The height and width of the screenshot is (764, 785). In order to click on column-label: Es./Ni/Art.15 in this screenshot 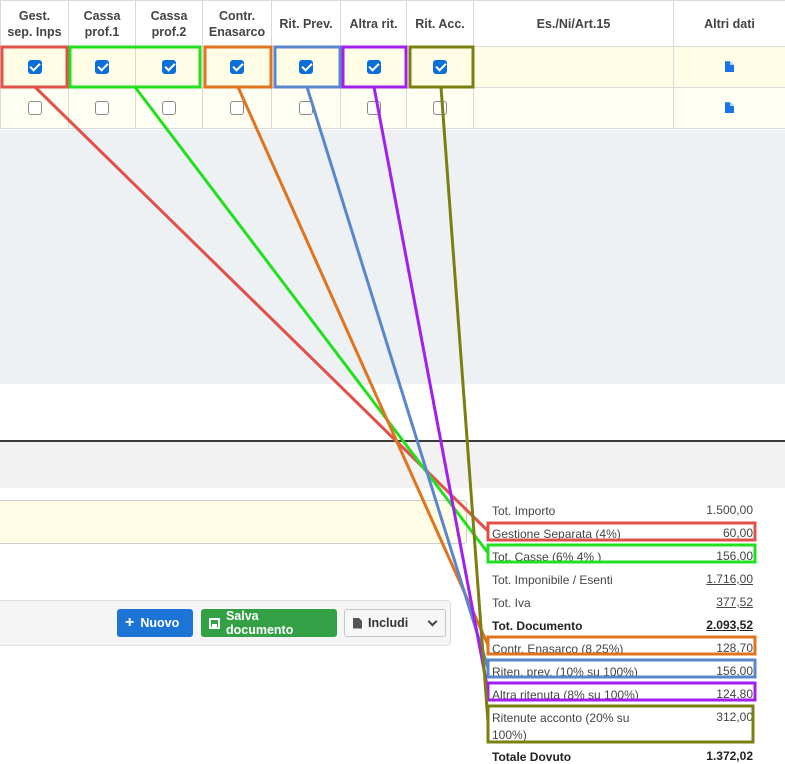, I will do `click(573, 23)`.